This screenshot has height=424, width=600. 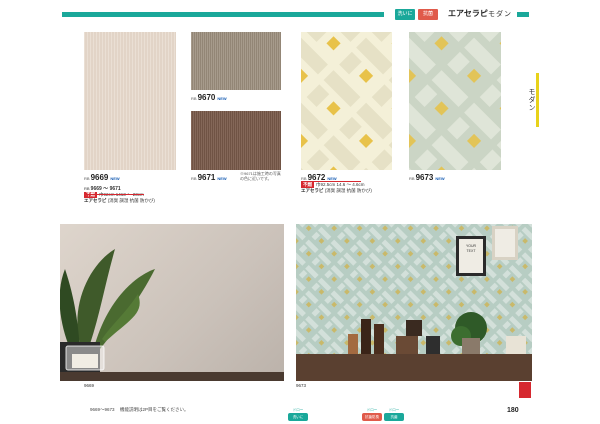 I want to click on corner-red-tab, so click(x=525, y=390).